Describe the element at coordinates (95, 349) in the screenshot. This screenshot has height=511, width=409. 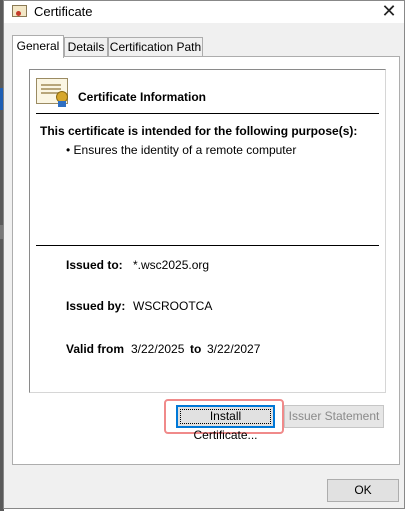
I see `valid-from-label: Valid from` at that location.